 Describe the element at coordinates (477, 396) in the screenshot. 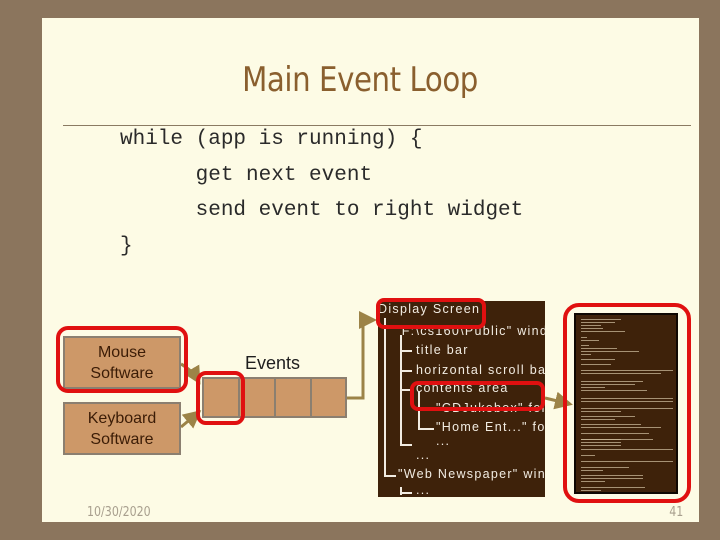

I see `highlight-cdjukebox-folder` at that location.